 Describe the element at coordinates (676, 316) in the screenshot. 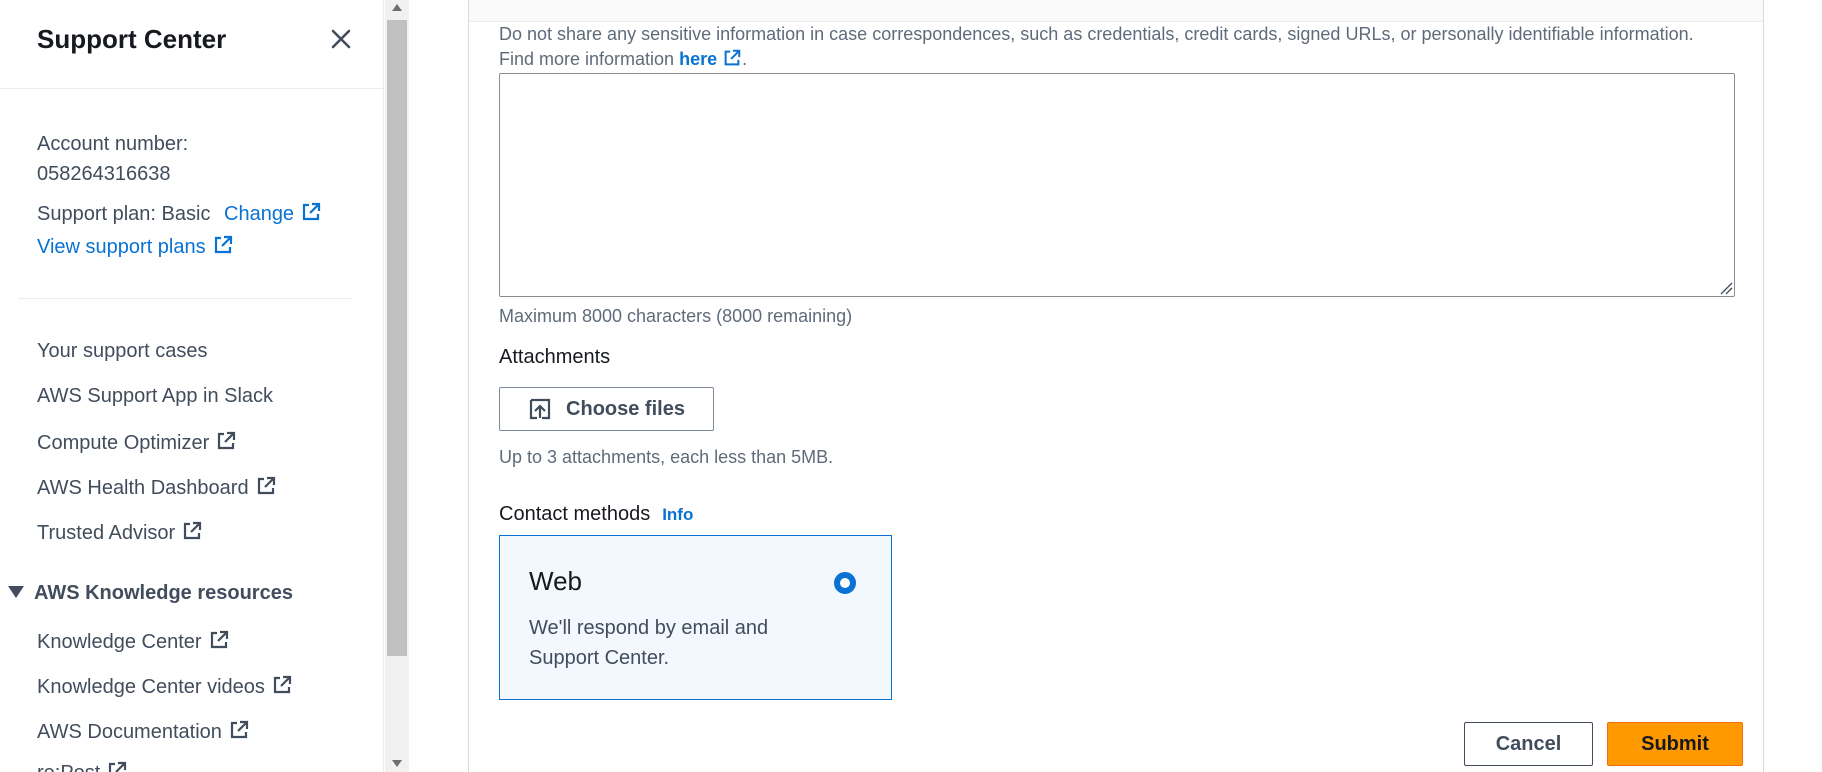

I see `char-limit-hint: Maximum 8000 characters (8000 remaining)` at that location.